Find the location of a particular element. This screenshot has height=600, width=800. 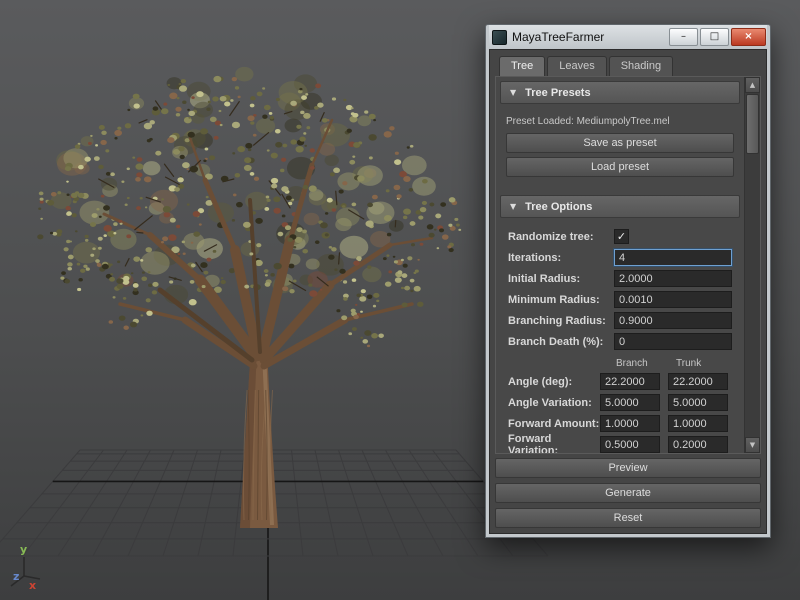

maximize-button: □ is located at coordinates (714, 37).